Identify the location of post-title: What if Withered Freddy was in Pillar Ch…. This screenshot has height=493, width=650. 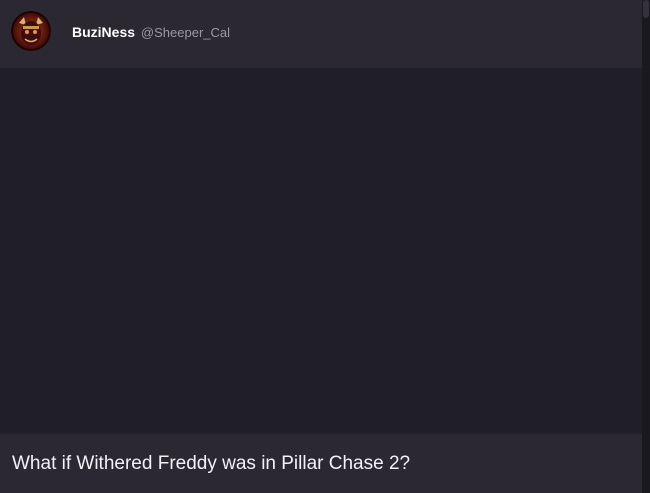
(211, 463).